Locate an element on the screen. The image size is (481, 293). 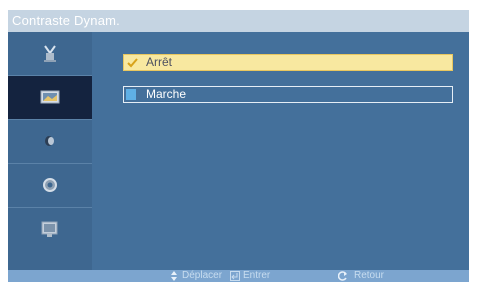
sidebar is located at coordinates (50, 151).